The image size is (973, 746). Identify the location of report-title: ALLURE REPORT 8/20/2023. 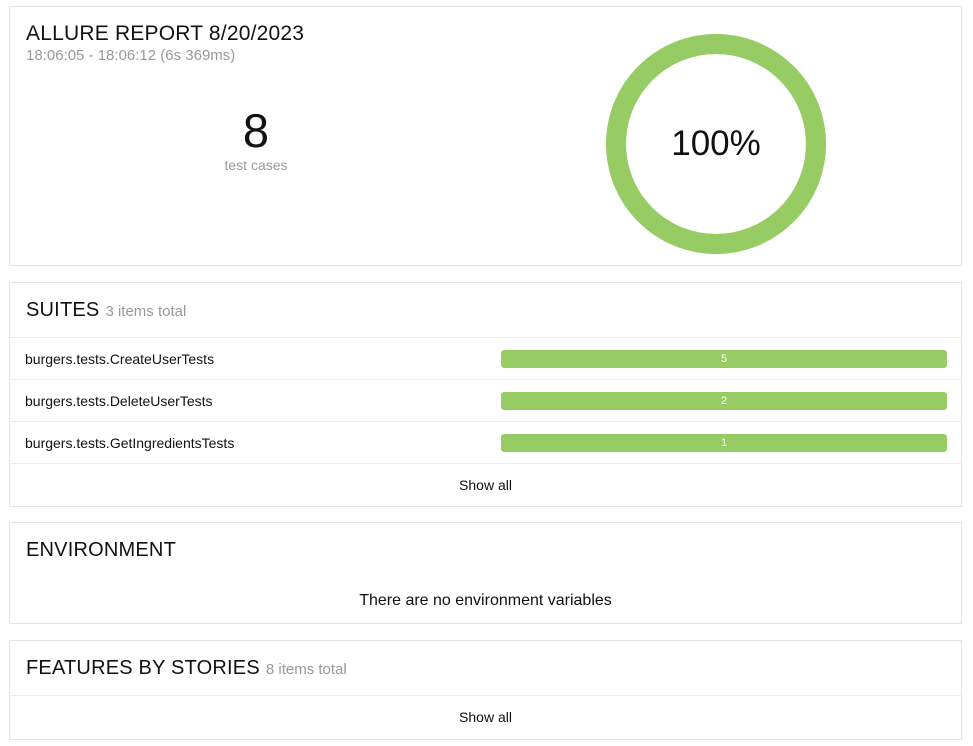
(165, 33).